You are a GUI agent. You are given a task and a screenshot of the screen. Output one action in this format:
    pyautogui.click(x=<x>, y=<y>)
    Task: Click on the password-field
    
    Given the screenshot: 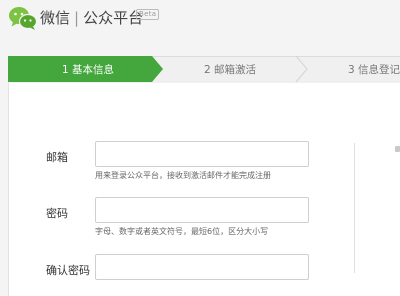 What is the action you would take?
    pyautogui.click(x=202, y=210)
    